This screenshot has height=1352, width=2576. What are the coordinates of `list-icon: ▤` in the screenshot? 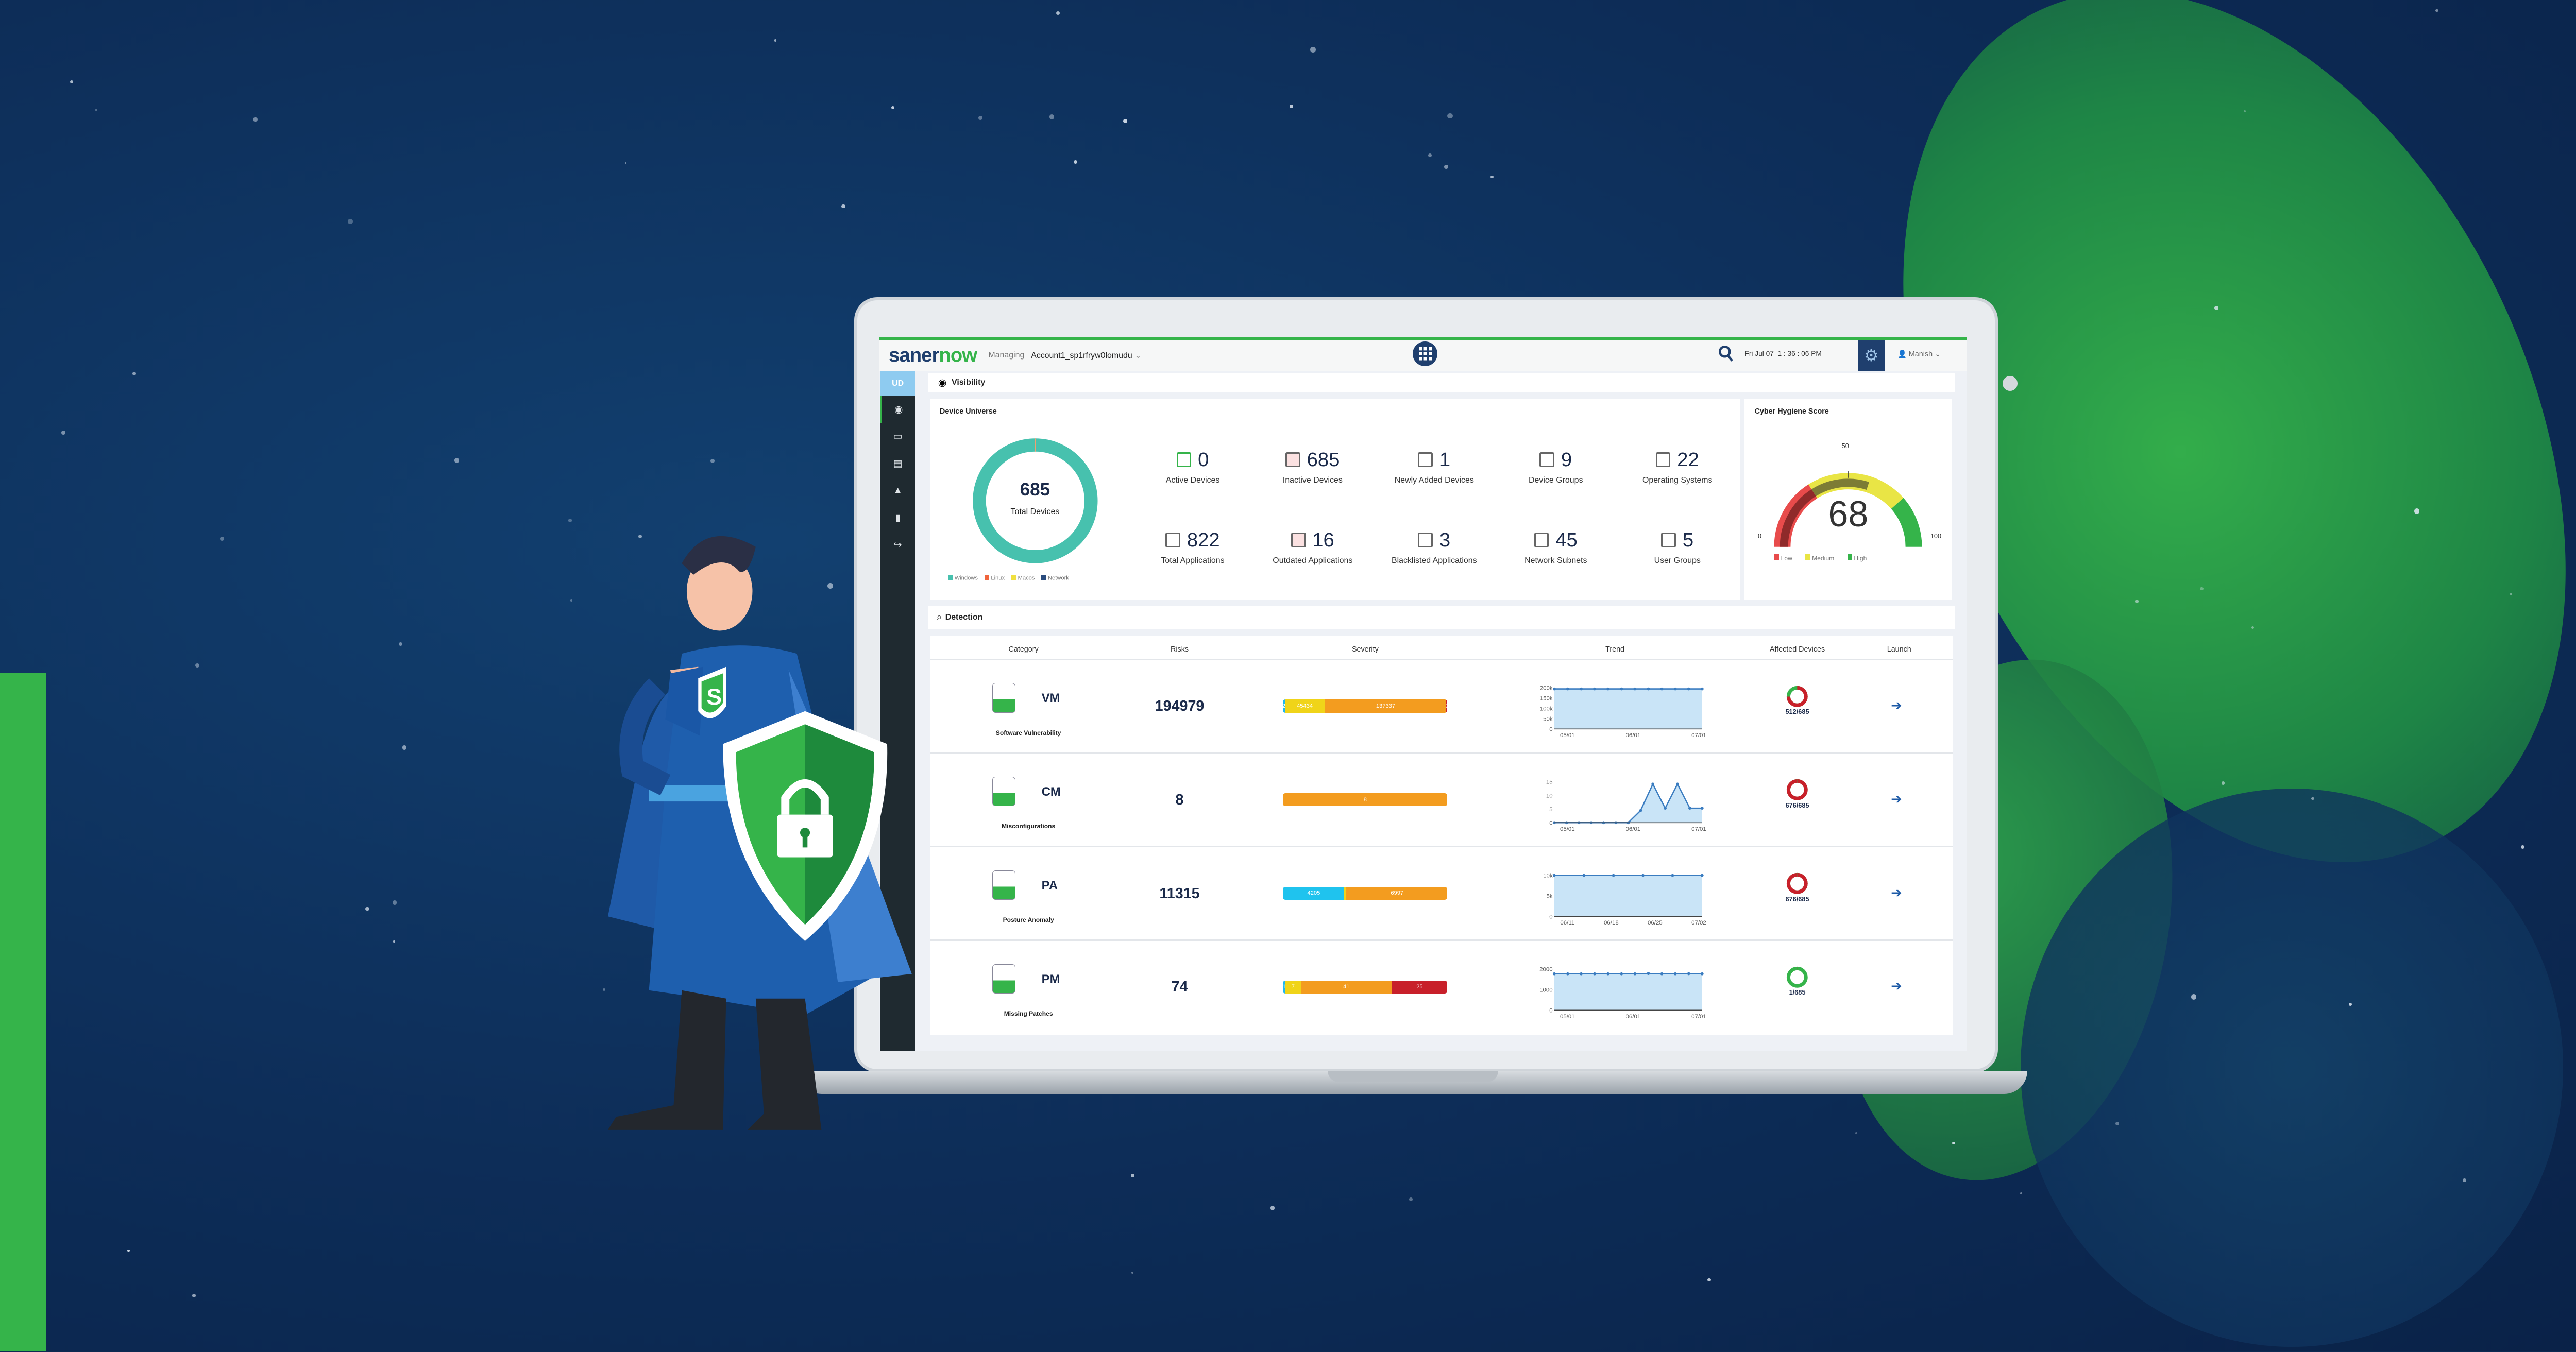 It's located at (897, 463).